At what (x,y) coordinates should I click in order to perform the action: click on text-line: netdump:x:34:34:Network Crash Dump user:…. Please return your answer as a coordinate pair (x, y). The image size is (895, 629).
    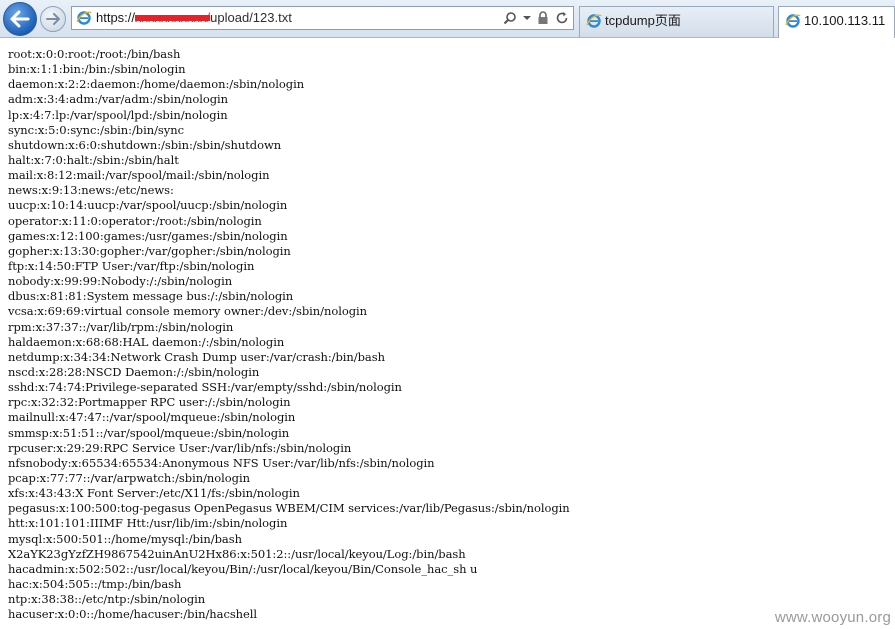
    Looking at the image, I should click on (196, 356).